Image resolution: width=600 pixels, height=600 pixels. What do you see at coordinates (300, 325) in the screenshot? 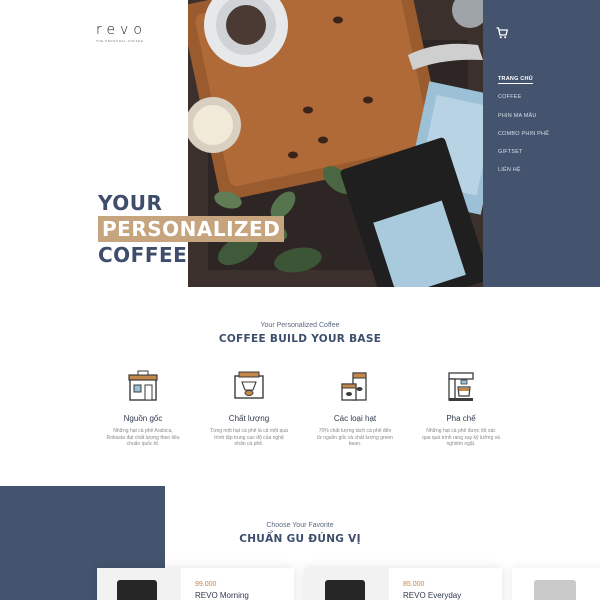
I see `base-section-subtitle: Your Personalized Coffee` at bounding box center [300, 325].